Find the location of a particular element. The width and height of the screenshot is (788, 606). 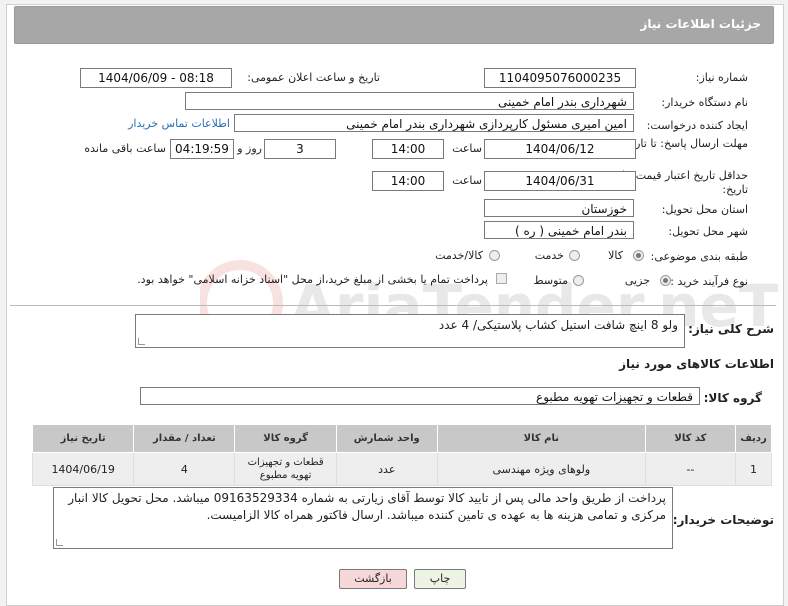

page-title: جزئیات اطلاعات نیاز is located at coordinates (700, 24).